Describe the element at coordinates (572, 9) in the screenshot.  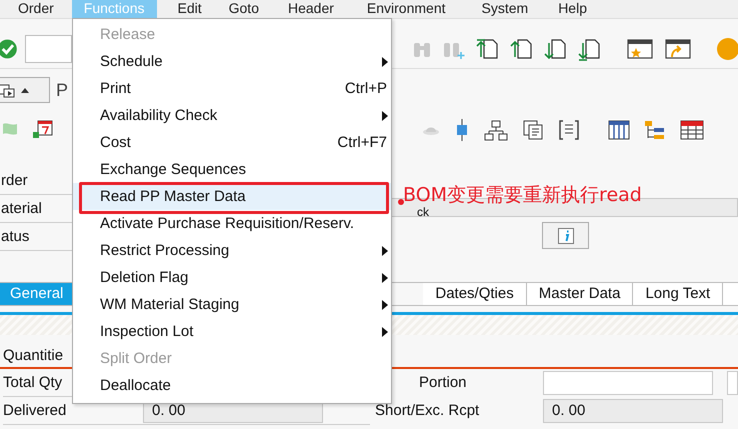
I see `menu-item: Help` at that location.